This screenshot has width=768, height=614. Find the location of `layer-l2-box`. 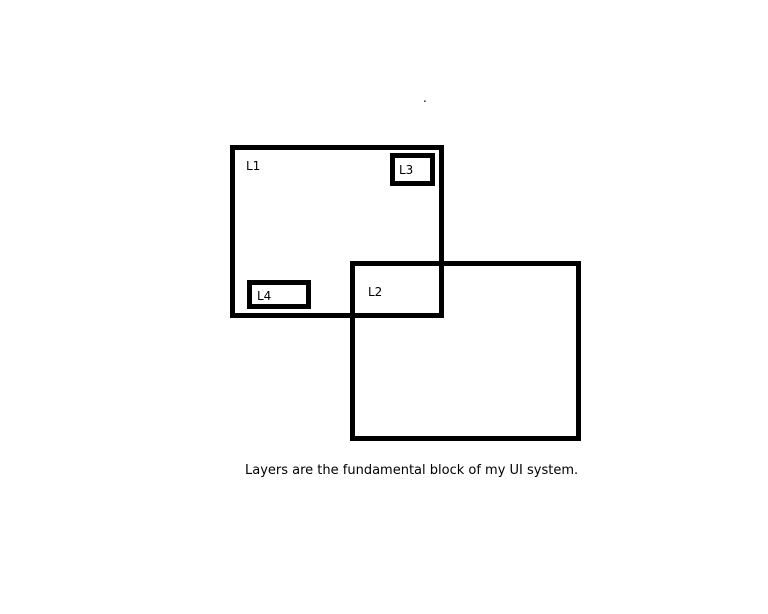

layer-l2-box is located at coordinates (465, 351).